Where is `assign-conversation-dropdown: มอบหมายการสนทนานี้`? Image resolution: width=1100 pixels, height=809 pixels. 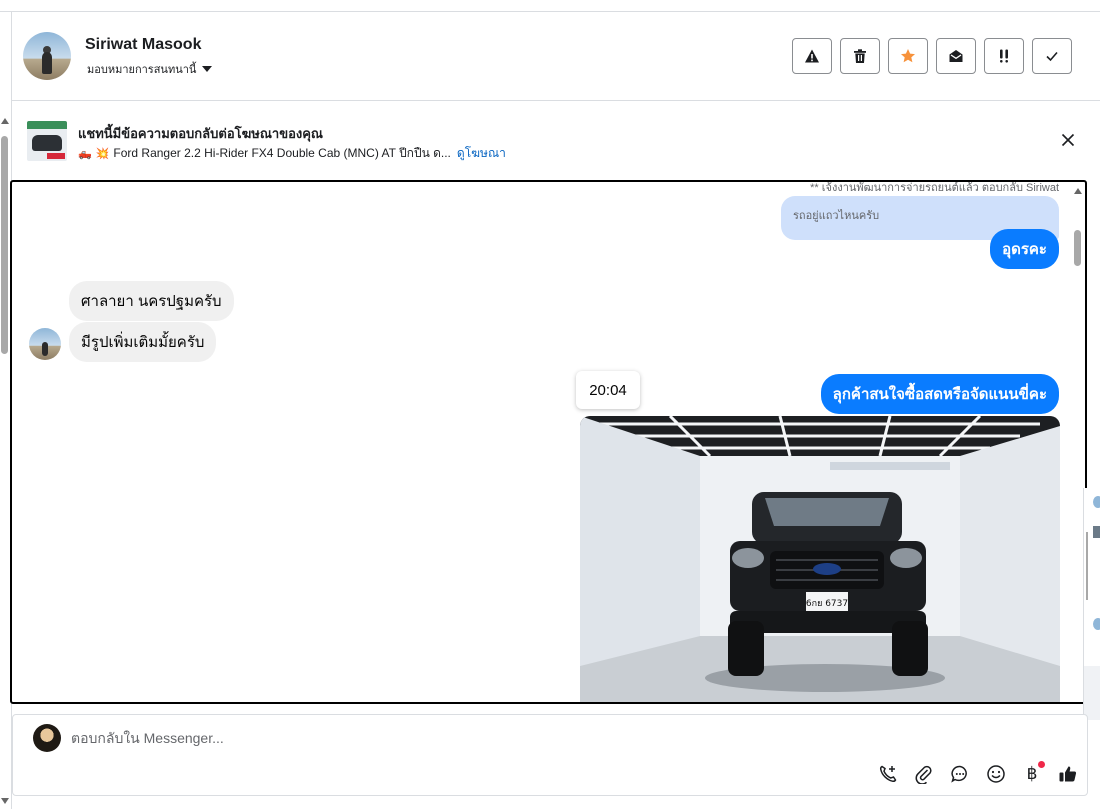
assign-conversation-dropdown: มอบหมายการสนทนานี้ is located at coordinates (150, 69).